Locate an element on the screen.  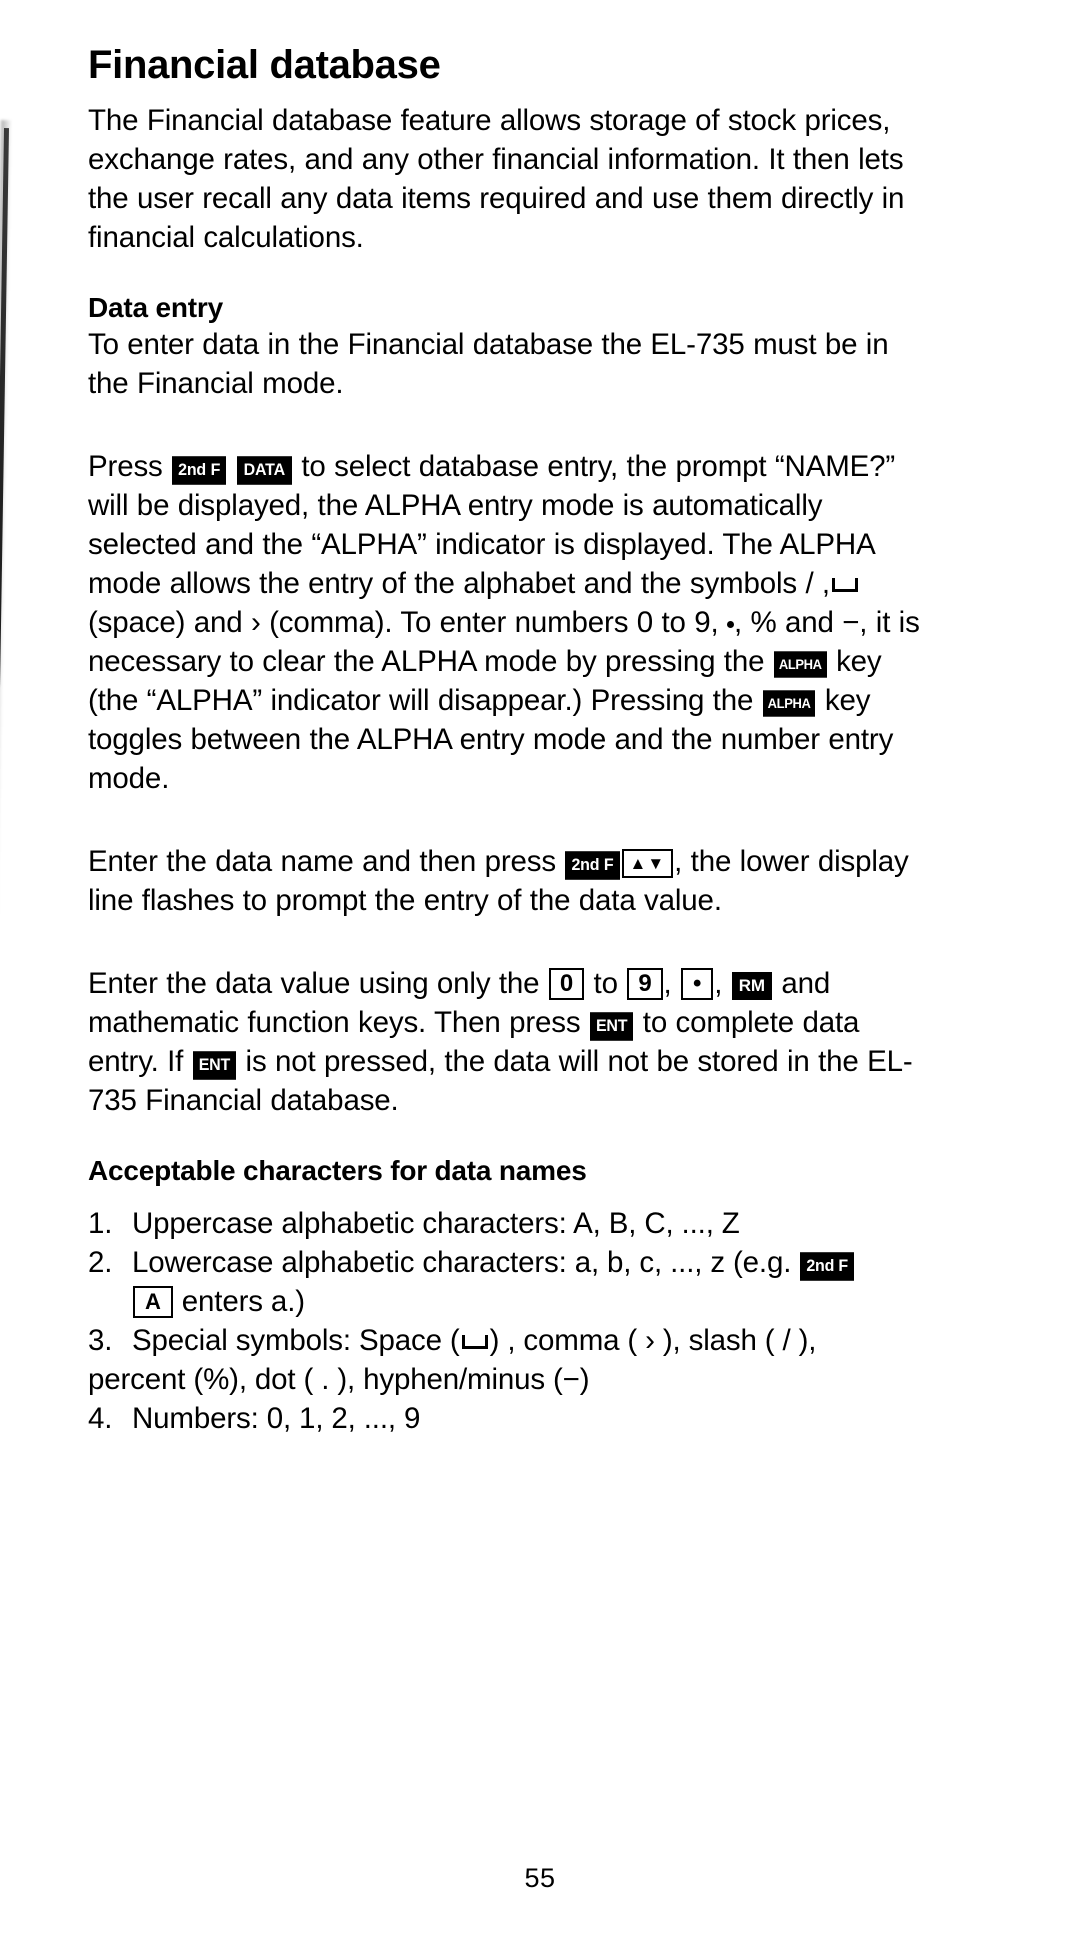
scan-edge-artifact is located at coordinates (30, 977).